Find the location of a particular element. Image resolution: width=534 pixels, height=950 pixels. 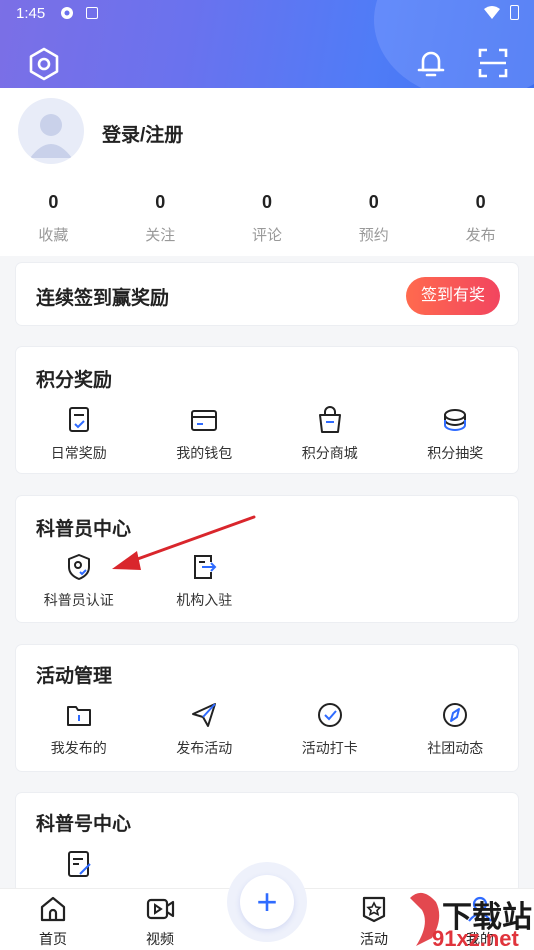

publish-activity-item: 发布活动 is located at coordinates (205, 729).